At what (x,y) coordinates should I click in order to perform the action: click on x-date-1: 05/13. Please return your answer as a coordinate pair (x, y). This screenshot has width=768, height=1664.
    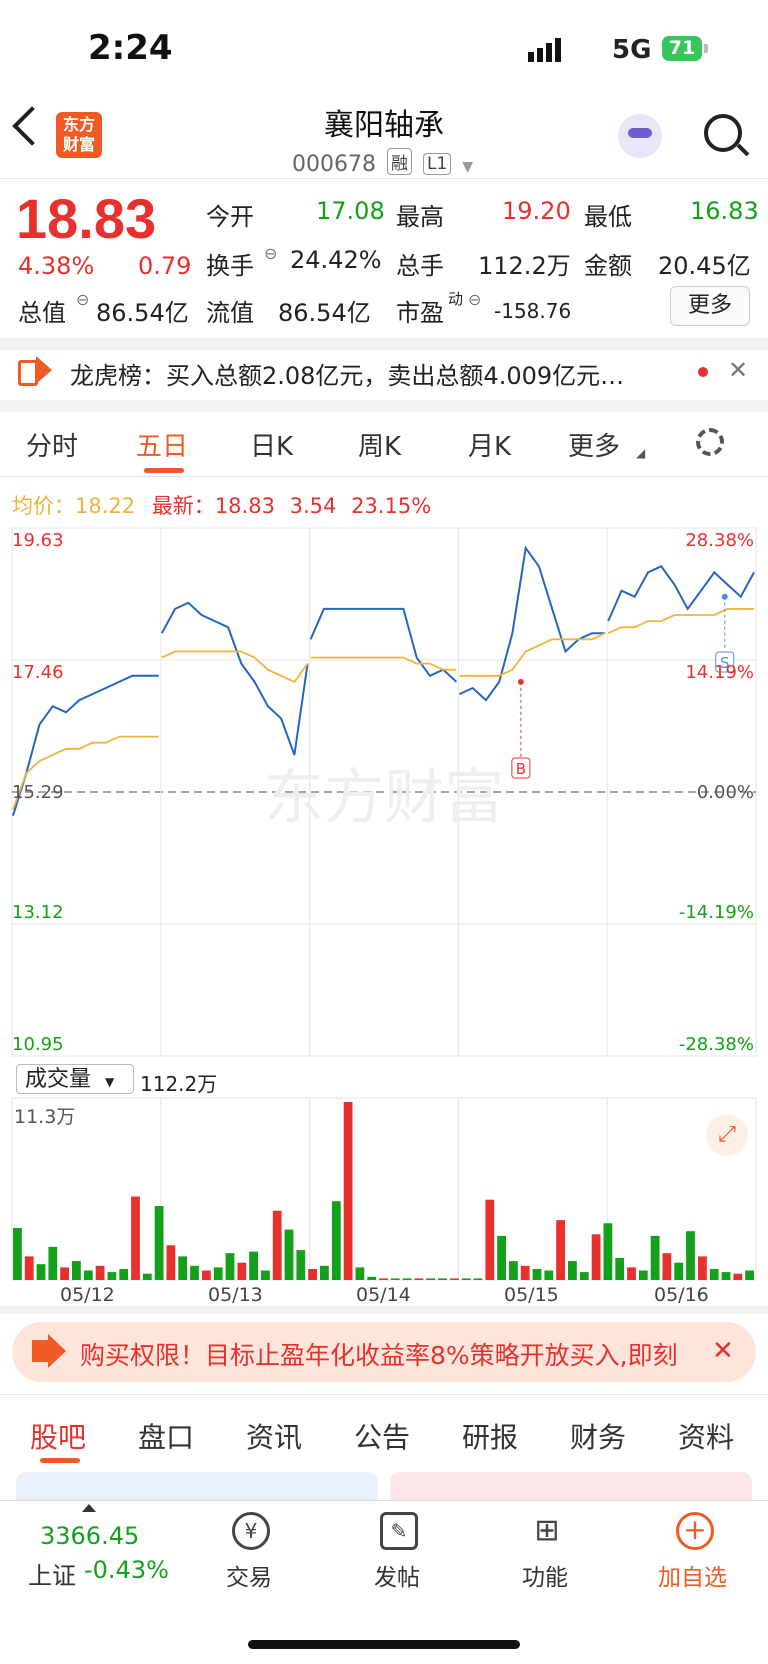
    Looking at the image, I should click on (235, 1295).